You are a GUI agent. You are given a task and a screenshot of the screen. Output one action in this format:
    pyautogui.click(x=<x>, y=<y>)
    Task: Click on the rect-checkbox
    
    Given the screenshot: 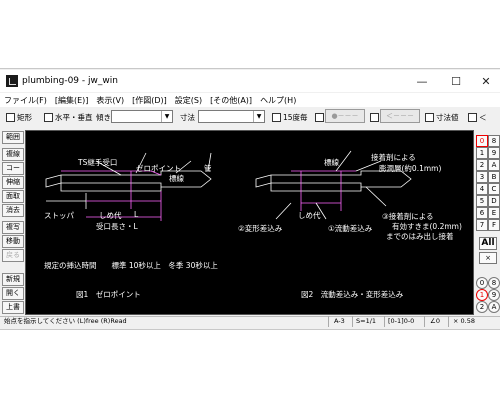 What is the action you would take?
    pyautogui.click(x=10, y=117)
    